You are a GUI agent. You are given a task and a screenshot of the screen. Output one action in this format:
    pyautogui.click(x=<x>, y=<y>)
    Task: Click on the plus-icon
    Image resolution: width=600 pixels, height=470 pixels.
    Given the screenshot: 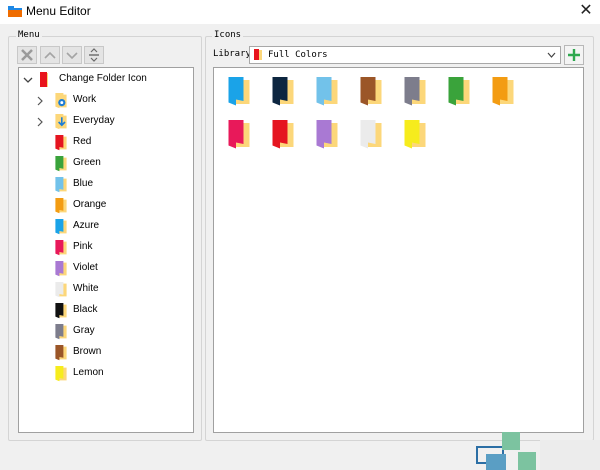 What is the action you would take?
    pyautogui.click(x=574, y=55)
    